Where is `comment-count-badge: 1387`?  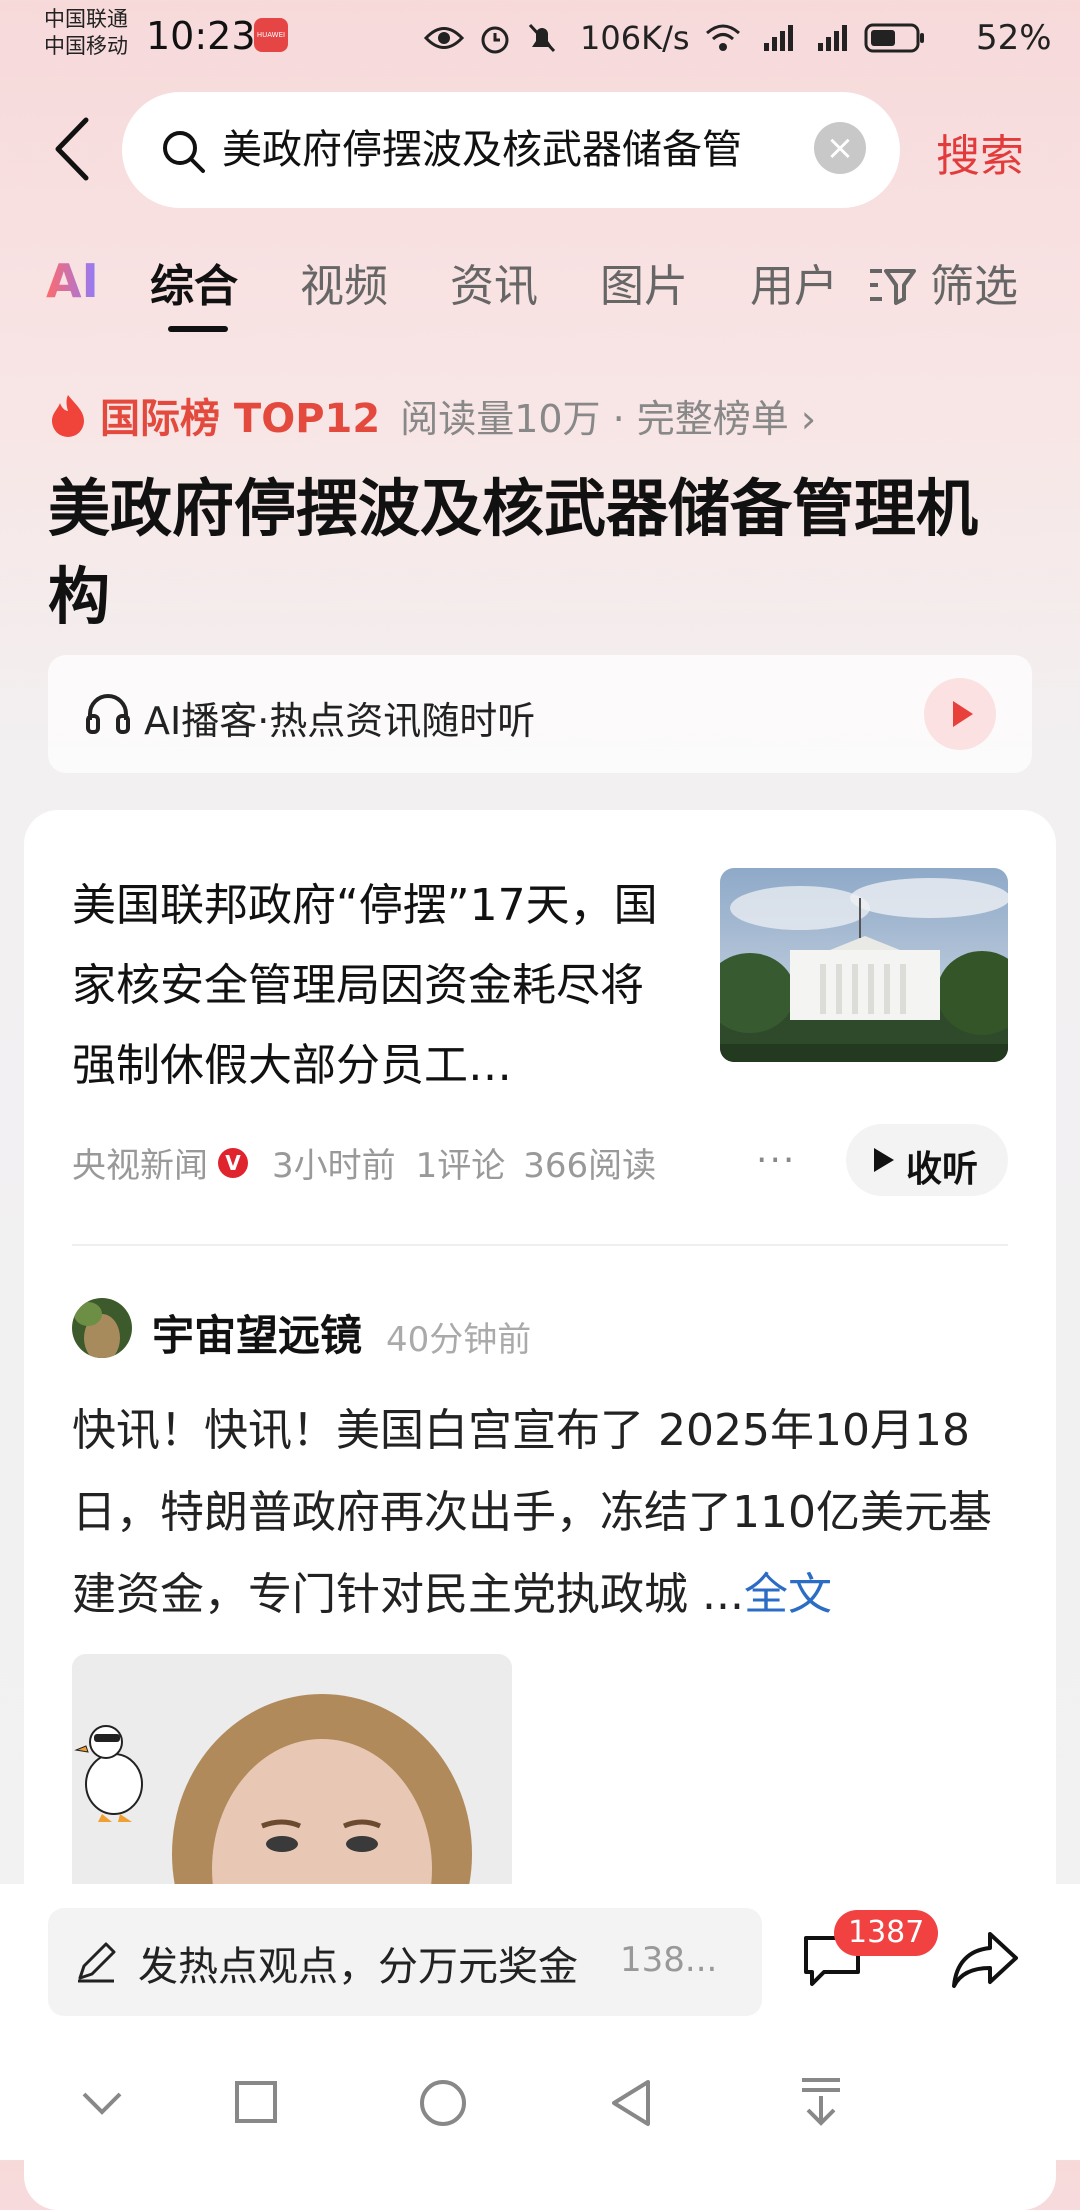
comment-count-badge: 1387 is located at coordinates (886, 1933).